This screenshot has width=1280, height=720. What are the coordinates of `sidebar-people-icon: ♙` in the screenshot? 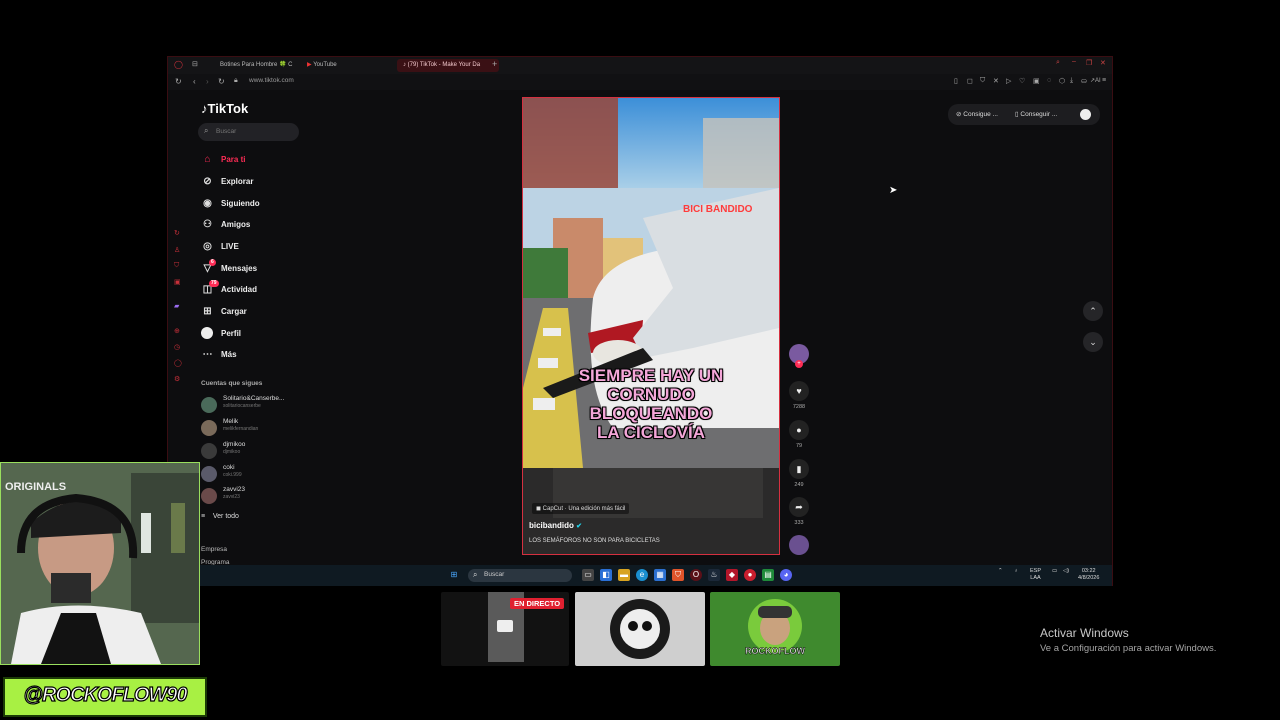 It's located at (177, 250).